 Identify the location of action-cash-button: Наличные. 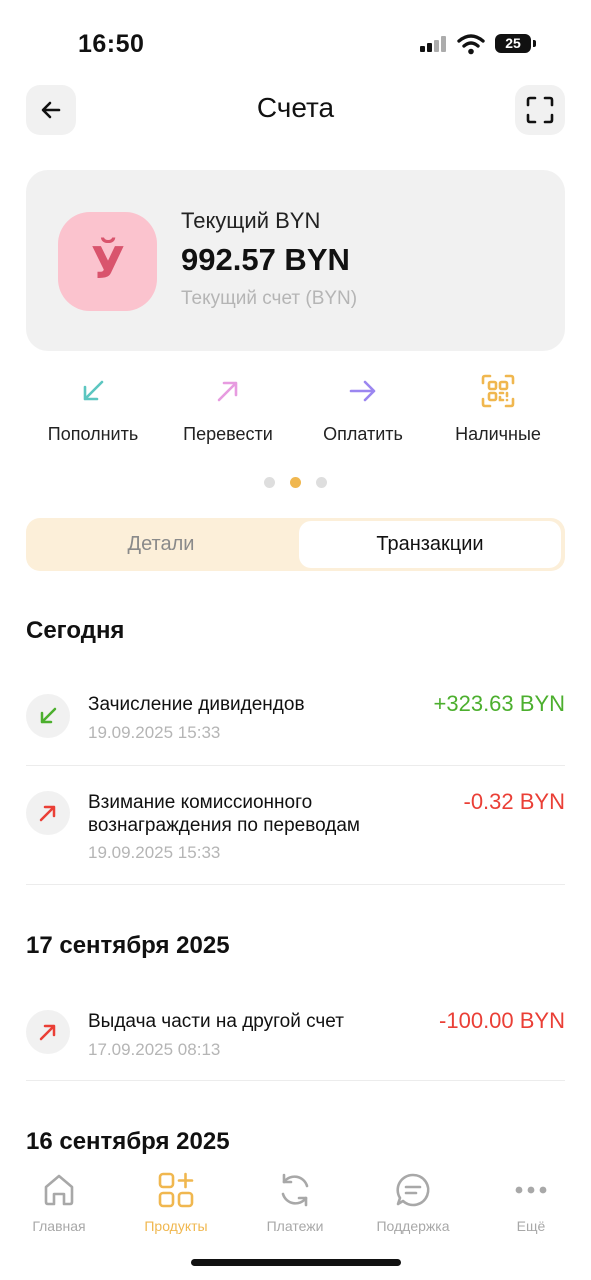
(498, 408).